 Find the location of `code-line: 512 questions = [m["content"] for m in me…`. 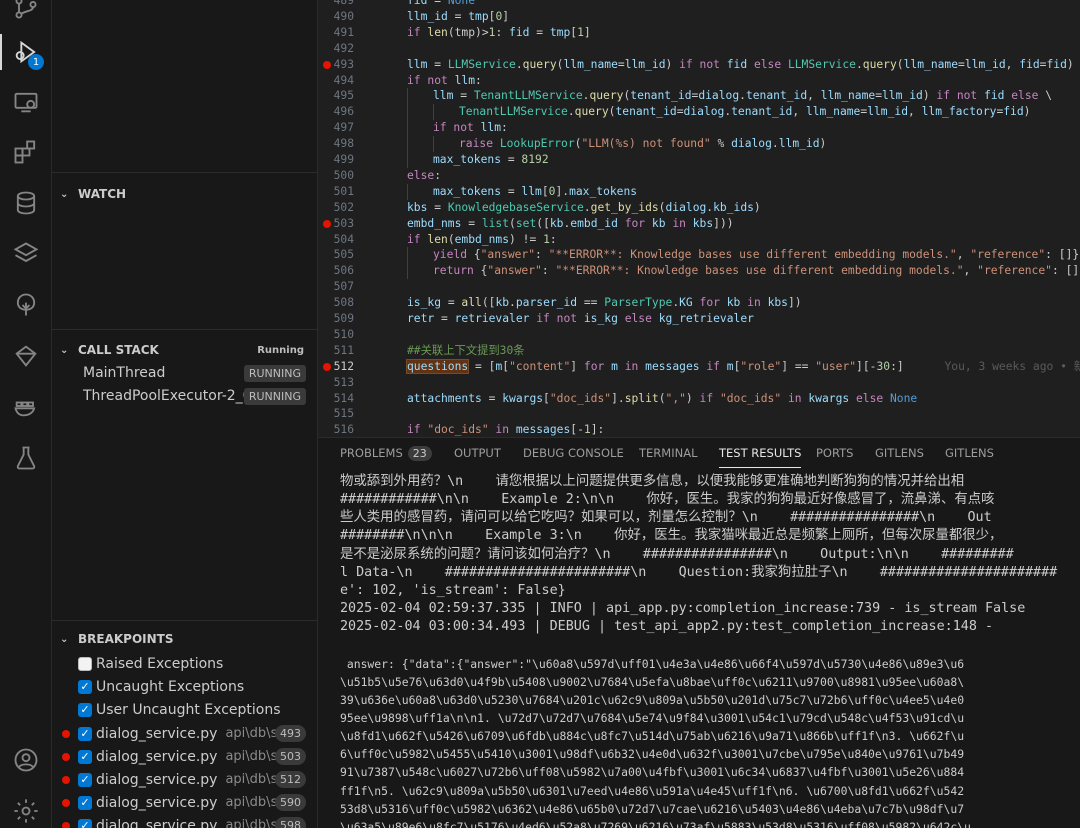

code-line: 512 questions = [m["content"] for m in me… is located at coordinates (699, 366).